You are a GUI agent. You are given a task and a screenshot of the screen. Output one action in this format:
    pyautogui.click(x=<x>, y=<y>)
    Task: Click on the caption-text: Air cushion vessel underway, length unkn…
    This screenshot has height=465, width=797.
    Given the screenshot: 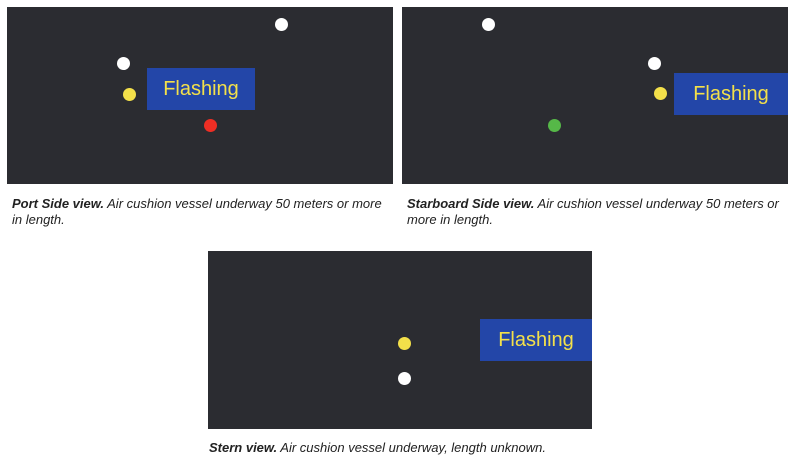 What is the action you would take?
    pyautogui.click(x=411, y=447)
    